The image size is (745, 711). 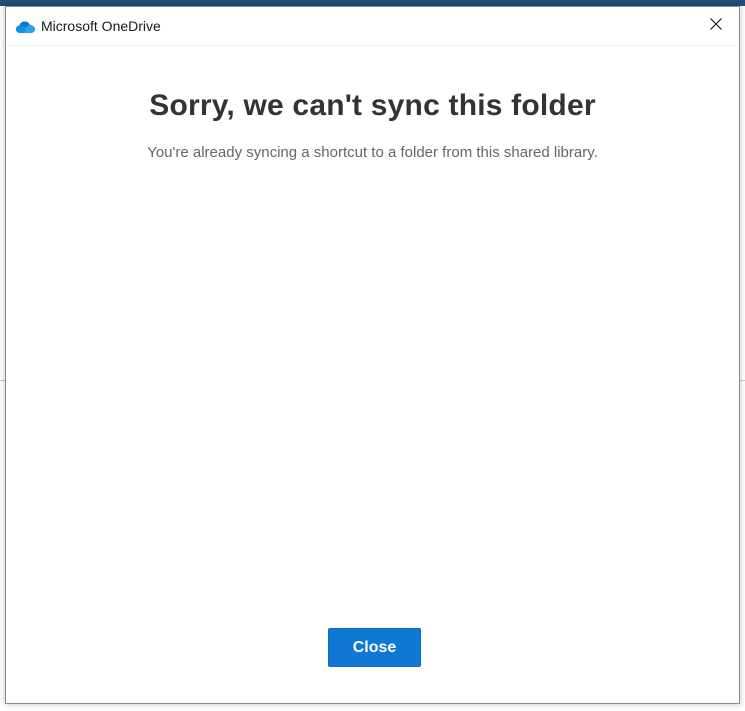 What do you see at coordinates (101, 26) in the screenshot?
I see `window-title: Microsoft OneDrive` at bounding box center [101, 26].